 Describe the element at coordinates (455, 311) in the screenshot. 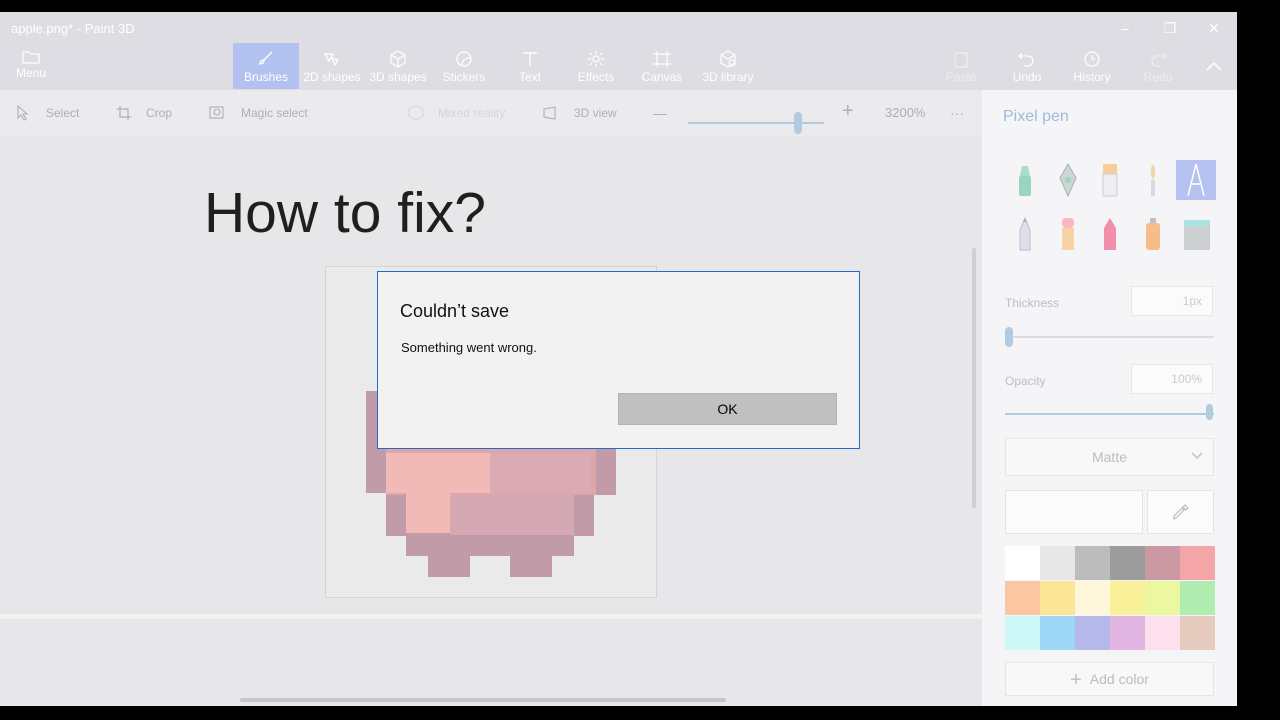

I see `dialog-title: Couldn’t save` at that location.